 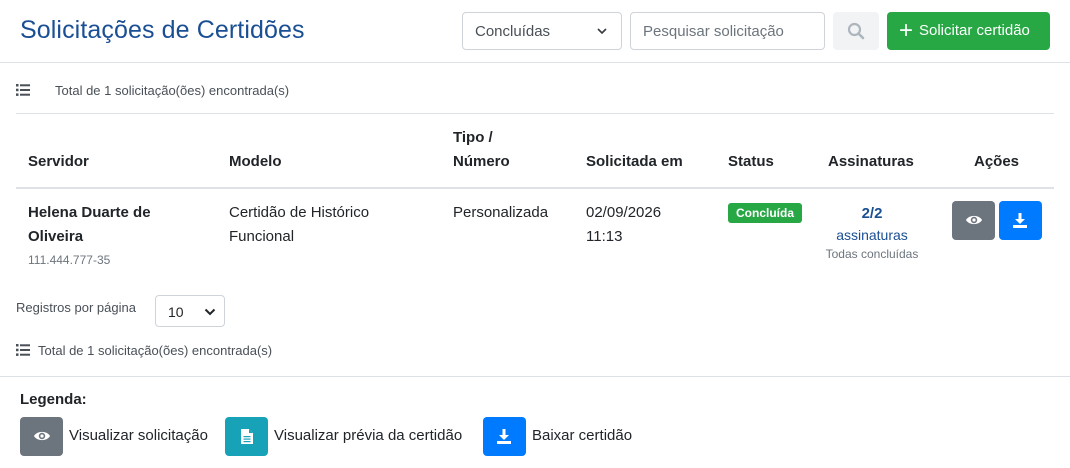 I want to click on search-button, so click(x=856, y=31).